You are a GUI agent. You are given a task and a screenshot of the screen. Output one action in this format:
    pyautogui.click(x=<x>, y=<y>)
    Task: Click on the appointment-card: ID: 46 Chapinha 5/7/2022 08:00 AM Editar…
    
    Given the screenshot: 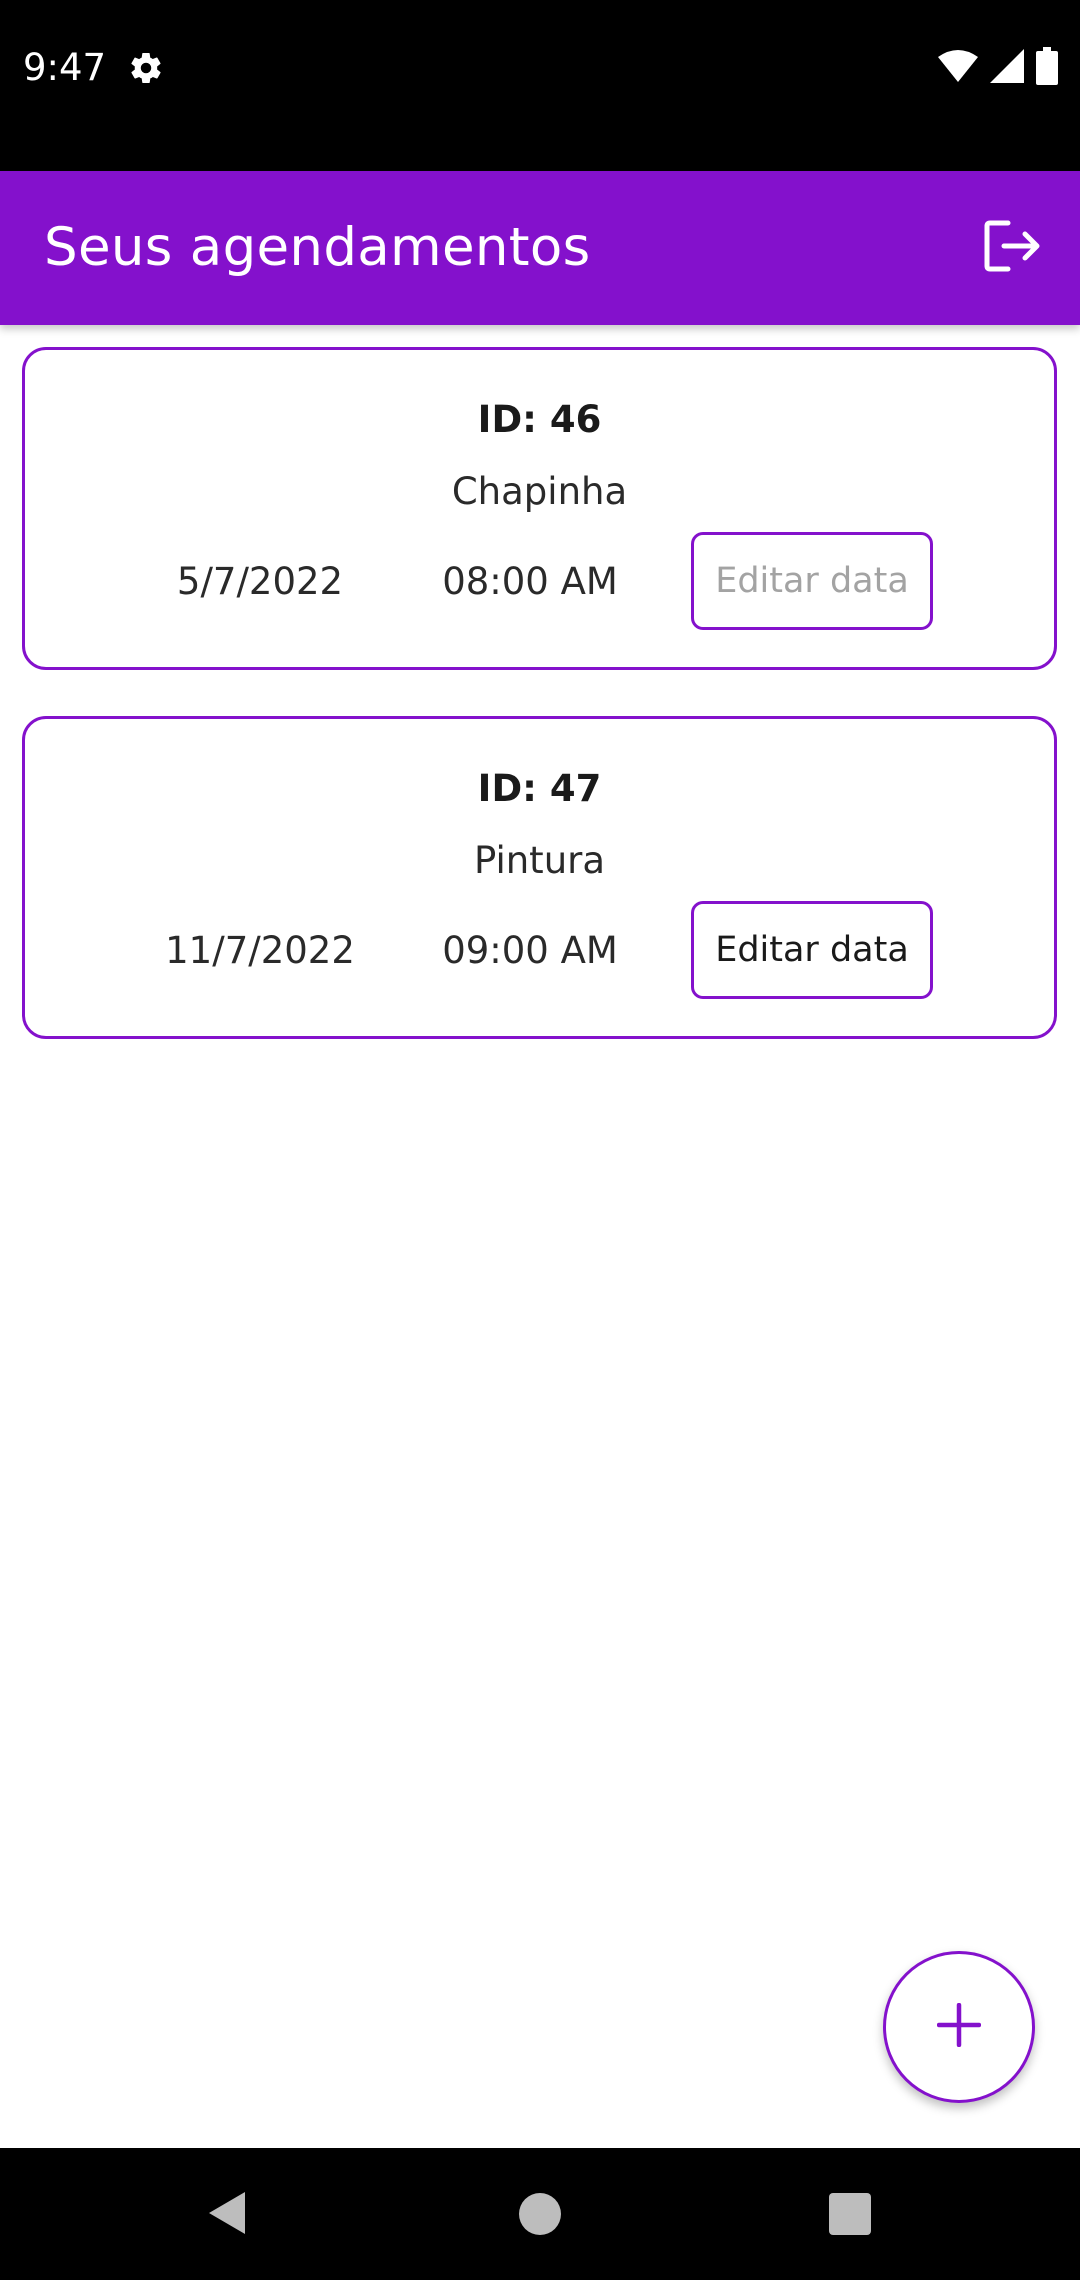 What is the action you would take?
    pyautogui.click(x=539, y=508)
    